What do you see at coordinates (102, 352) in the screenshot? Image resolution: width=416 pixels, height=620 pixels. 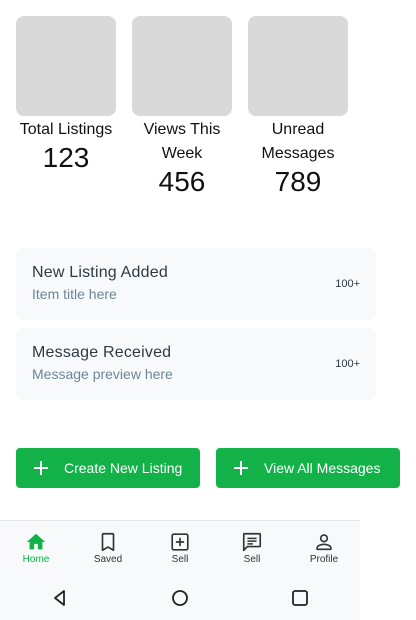 I see `activity-title: Message Received` at bounding box center [102, 352].